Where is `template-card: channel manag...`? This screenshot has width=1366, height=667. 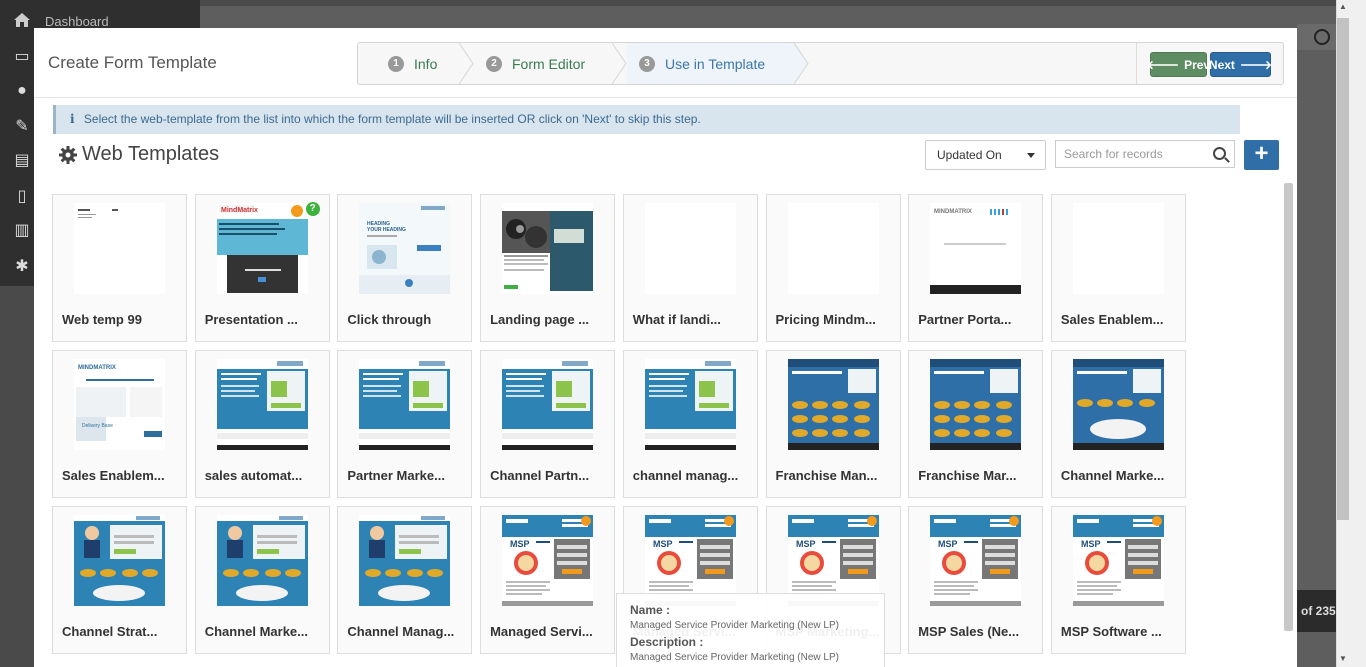 template-card: channel manag... is located at coordinates (690, 424).